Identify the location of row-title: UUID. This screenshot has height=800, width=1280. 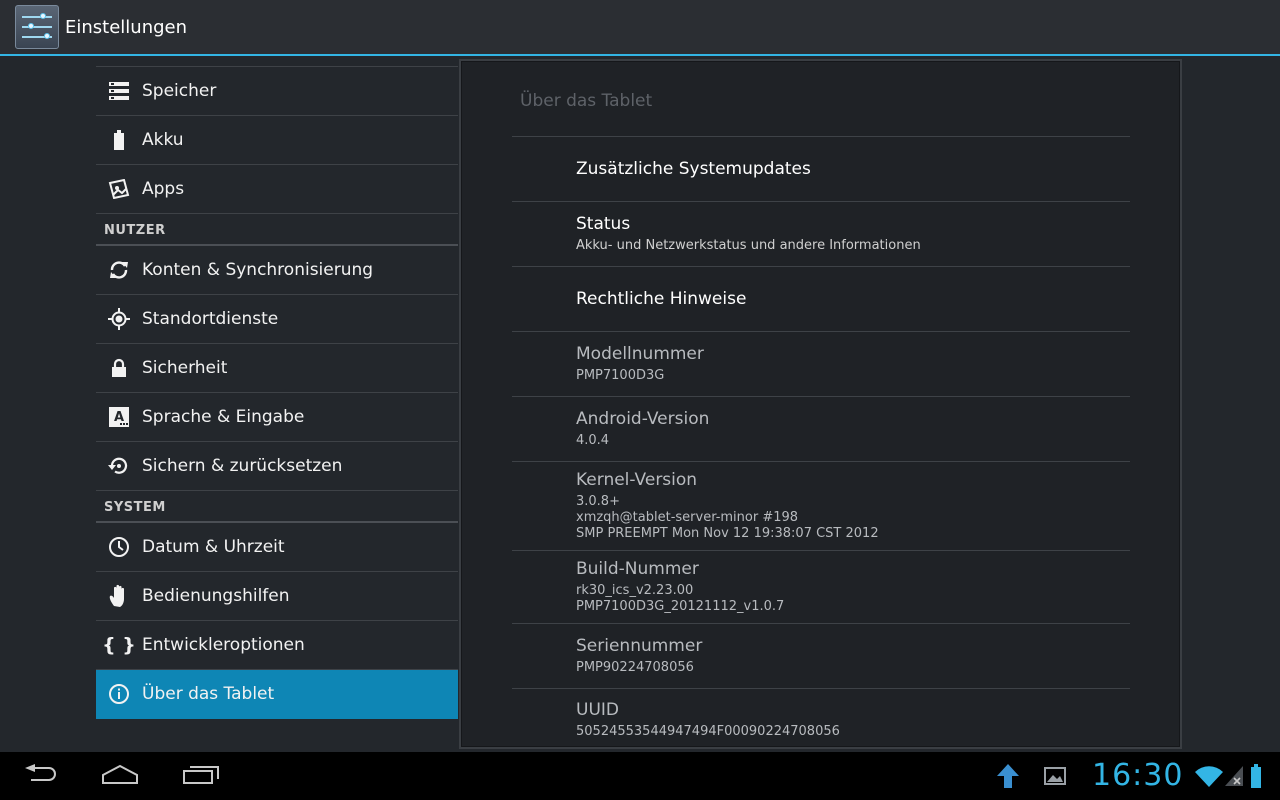
(597, 709).